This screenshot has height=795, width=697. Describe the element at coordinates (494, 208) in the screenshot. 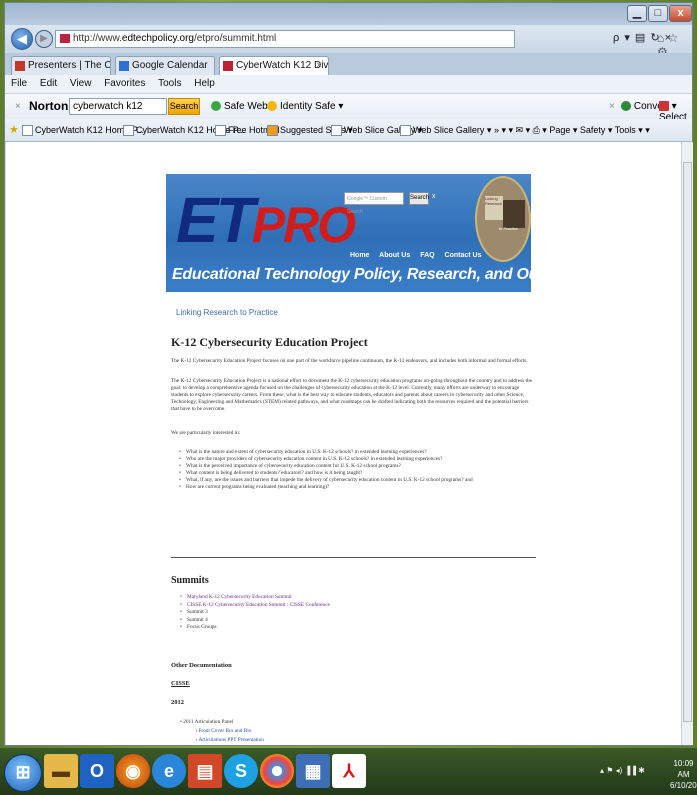

I see `circle-text-box: Linking Research` at that location.